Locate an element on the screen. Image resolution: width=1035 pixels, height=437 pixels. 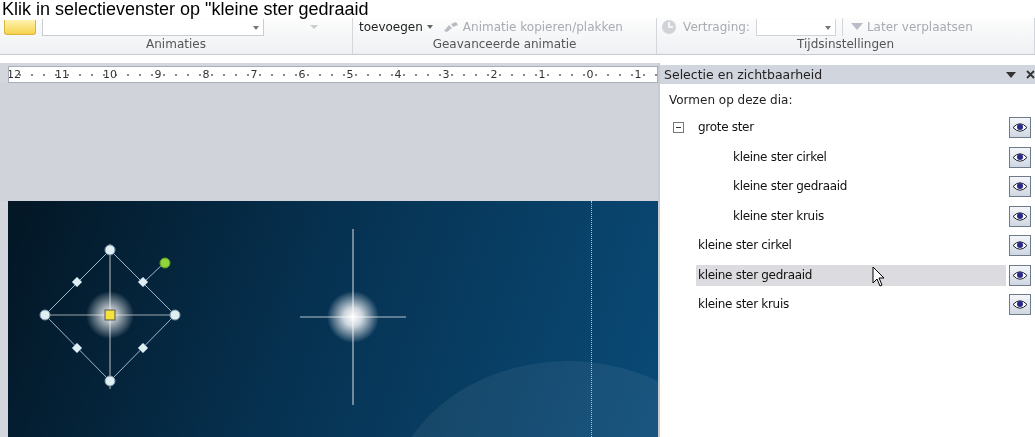
group-label: Tijdsinstellingen is located at coordinates (846, 44).